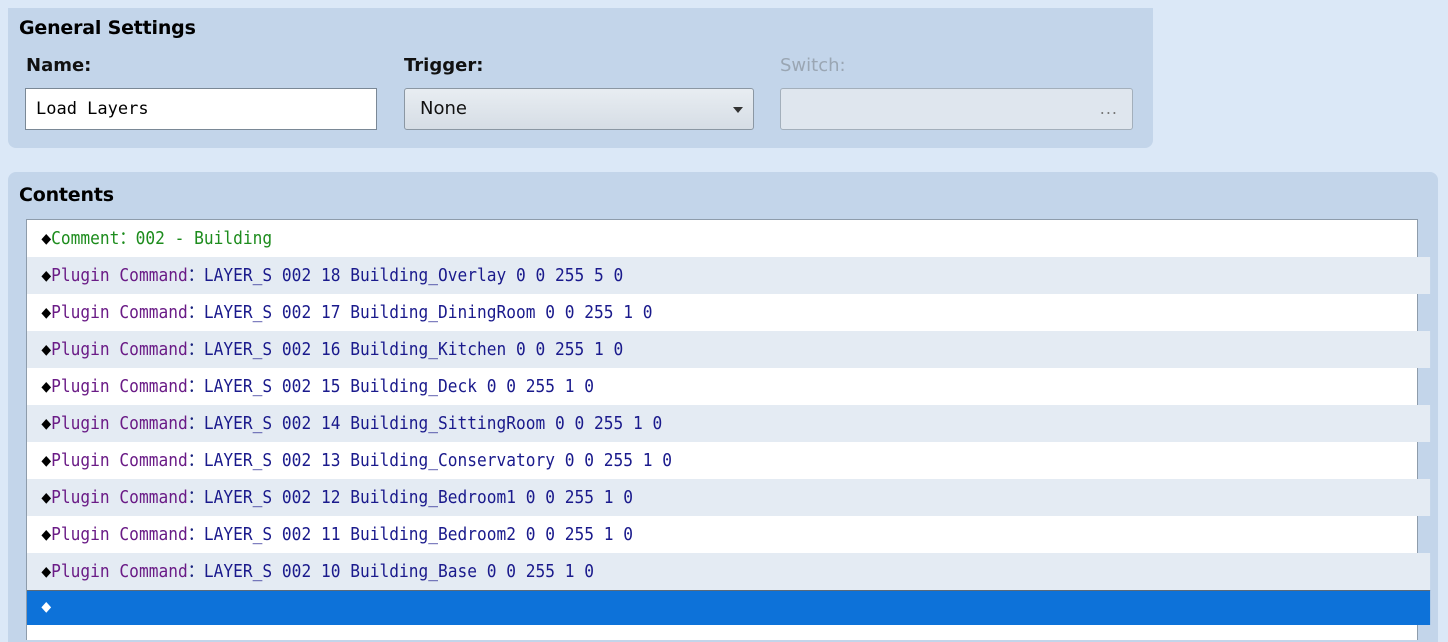  Describe the element at coordinates (204, 238) in the screenshot. I see `command-args: 002 - Building` at that location.